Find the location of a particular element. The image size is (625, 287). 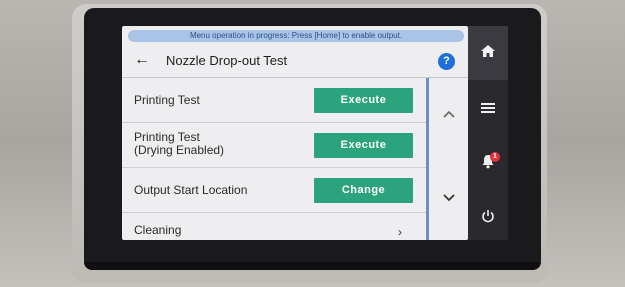

chevron-right-icon: › is located at coordinates (400, 232).